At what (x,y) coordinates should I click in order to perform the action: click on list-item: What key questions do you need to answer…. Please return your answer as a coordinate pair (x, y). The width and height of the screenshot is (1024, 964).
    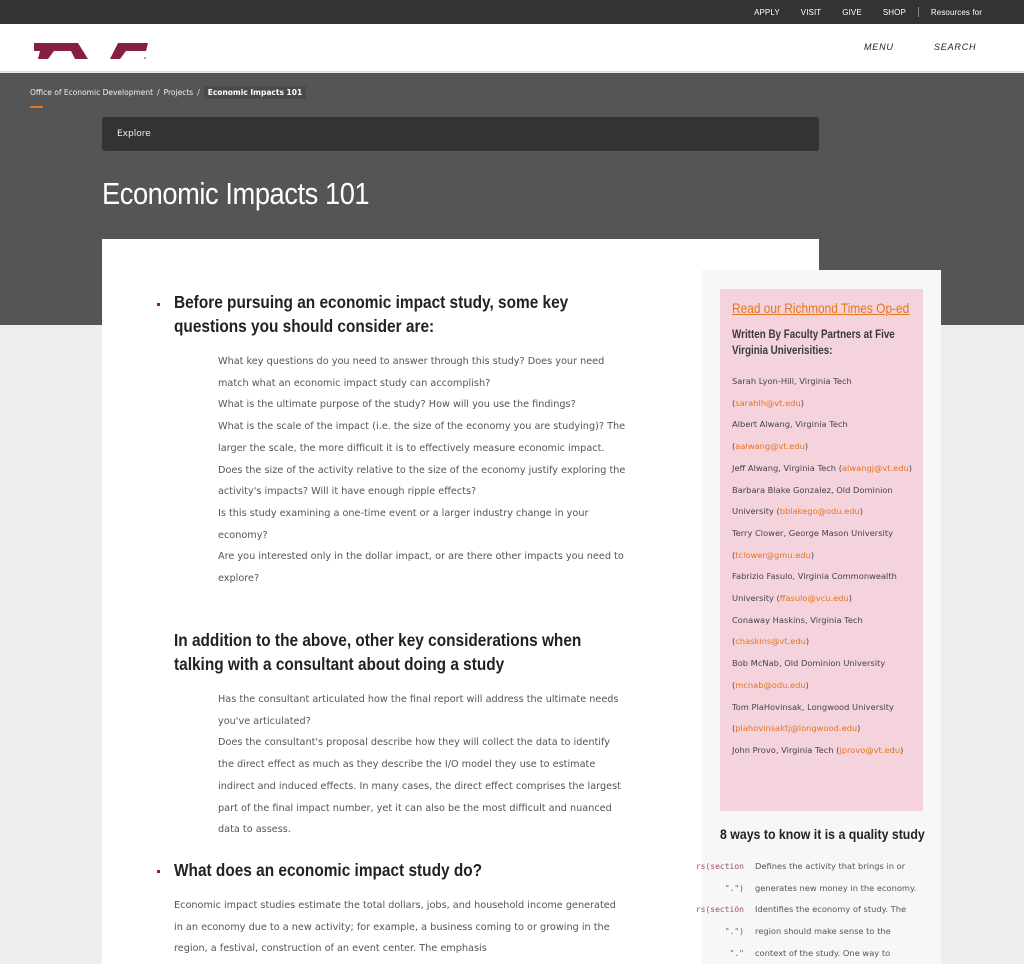
    Looking at the image, I should click on (411, 372).